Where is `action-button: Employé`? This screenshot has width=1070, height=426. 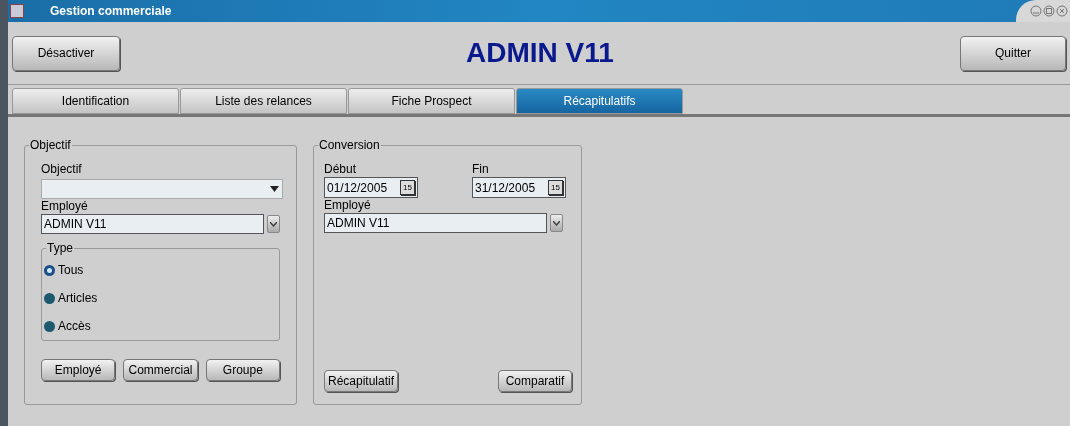
action-button: Employé is located at coordinates (78, 370).